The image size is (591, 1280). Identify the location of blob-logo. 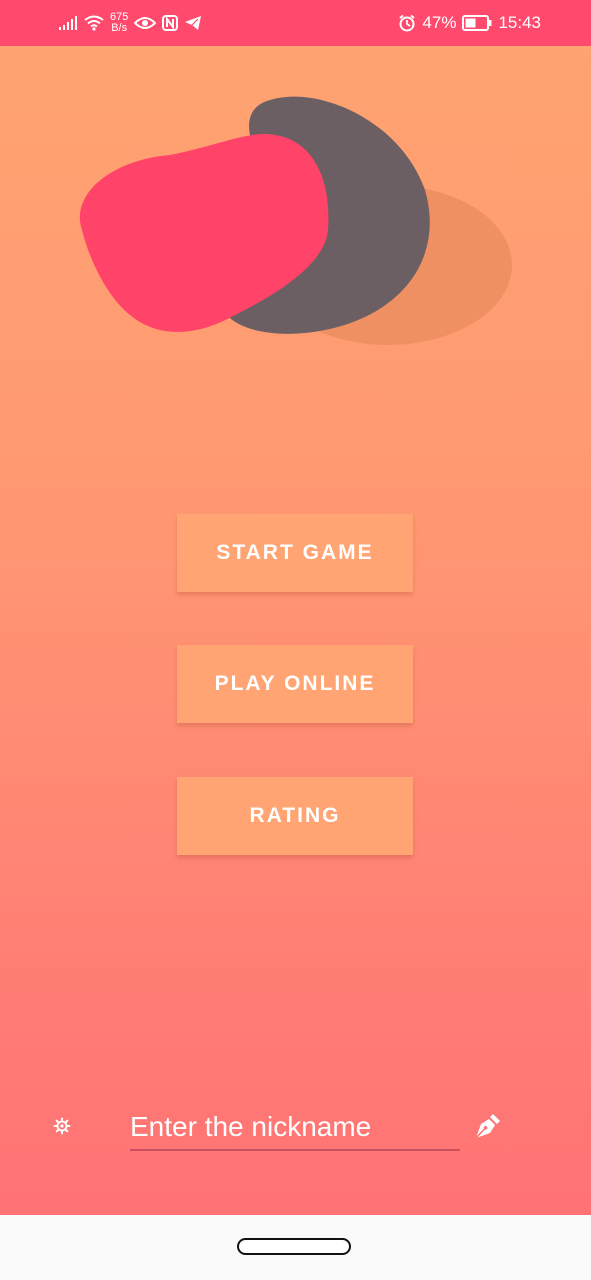
(295, 220).